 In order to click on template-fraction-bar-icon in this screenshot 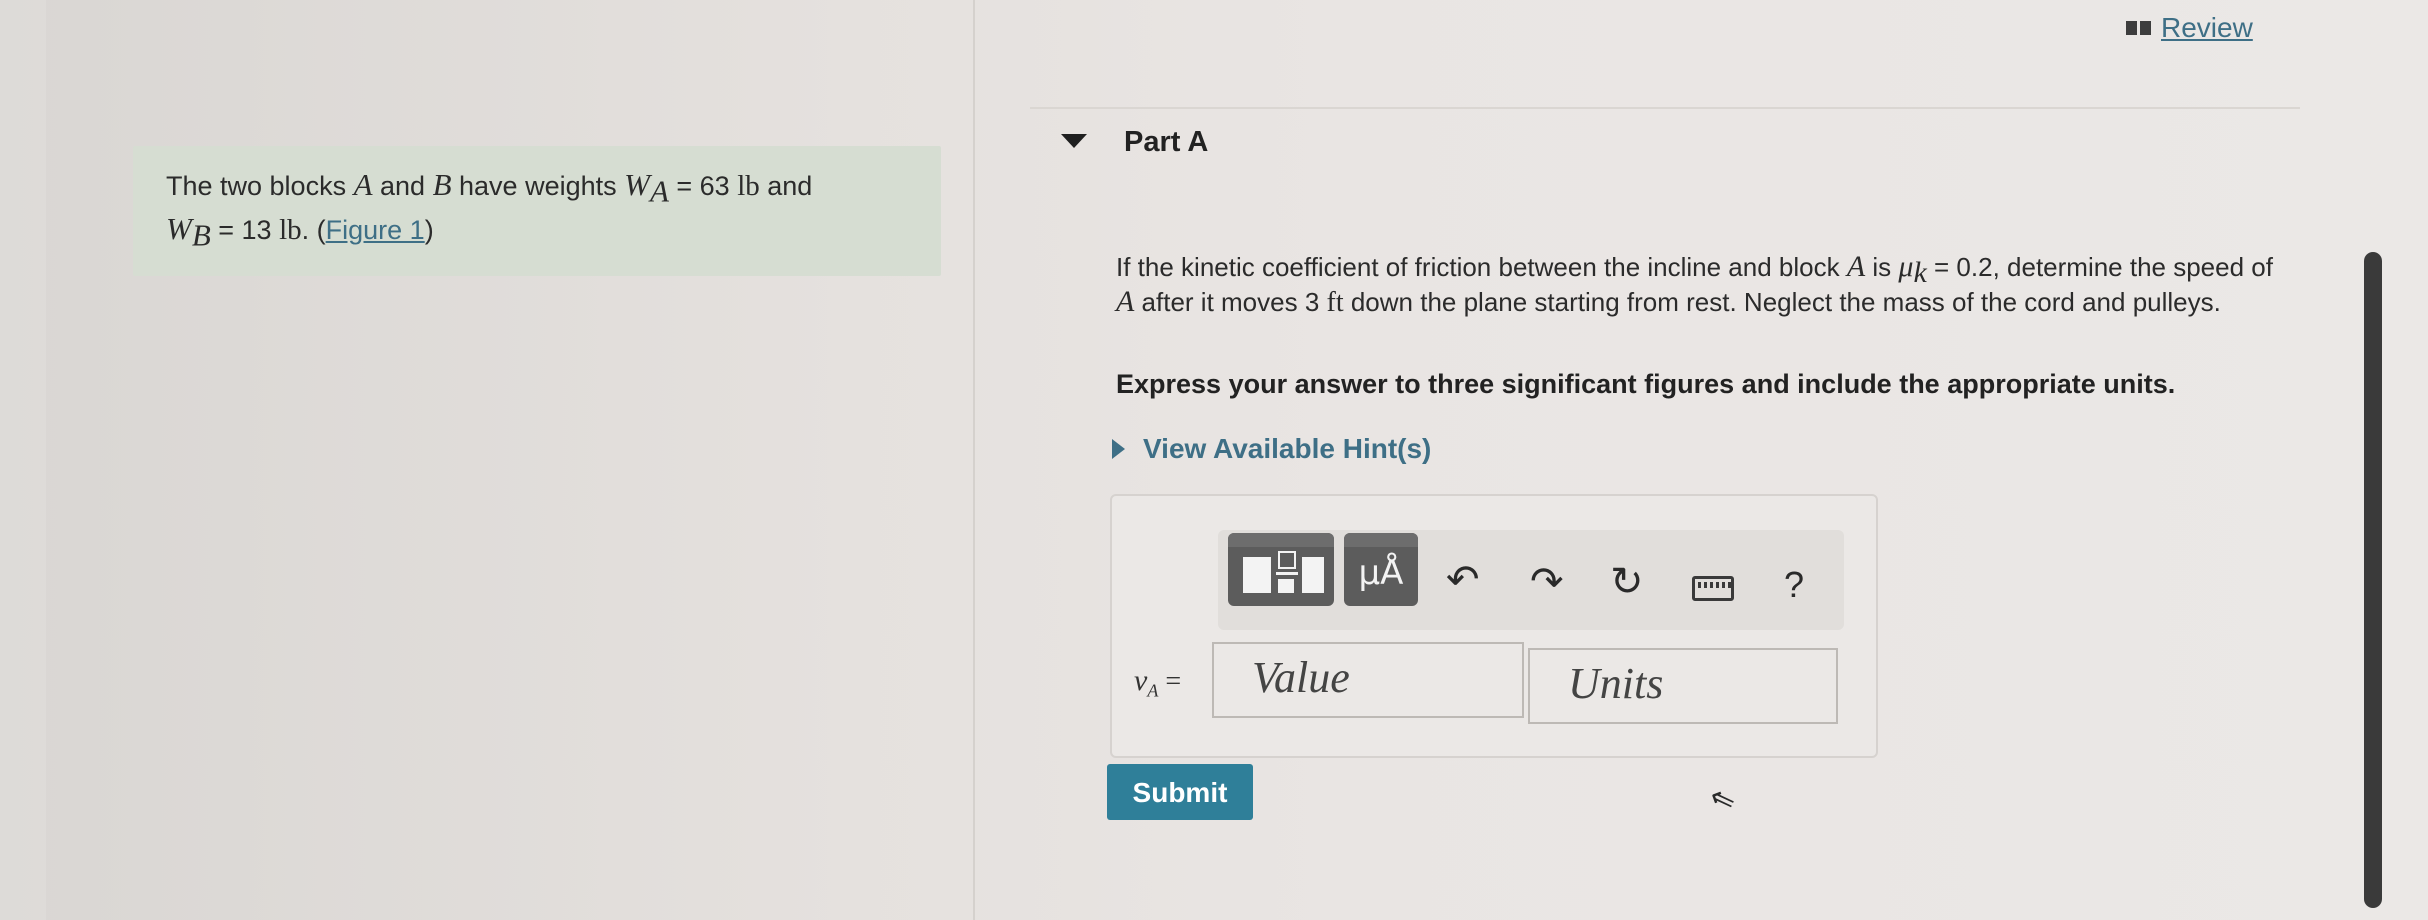, I will do `click(1287, 573)`.